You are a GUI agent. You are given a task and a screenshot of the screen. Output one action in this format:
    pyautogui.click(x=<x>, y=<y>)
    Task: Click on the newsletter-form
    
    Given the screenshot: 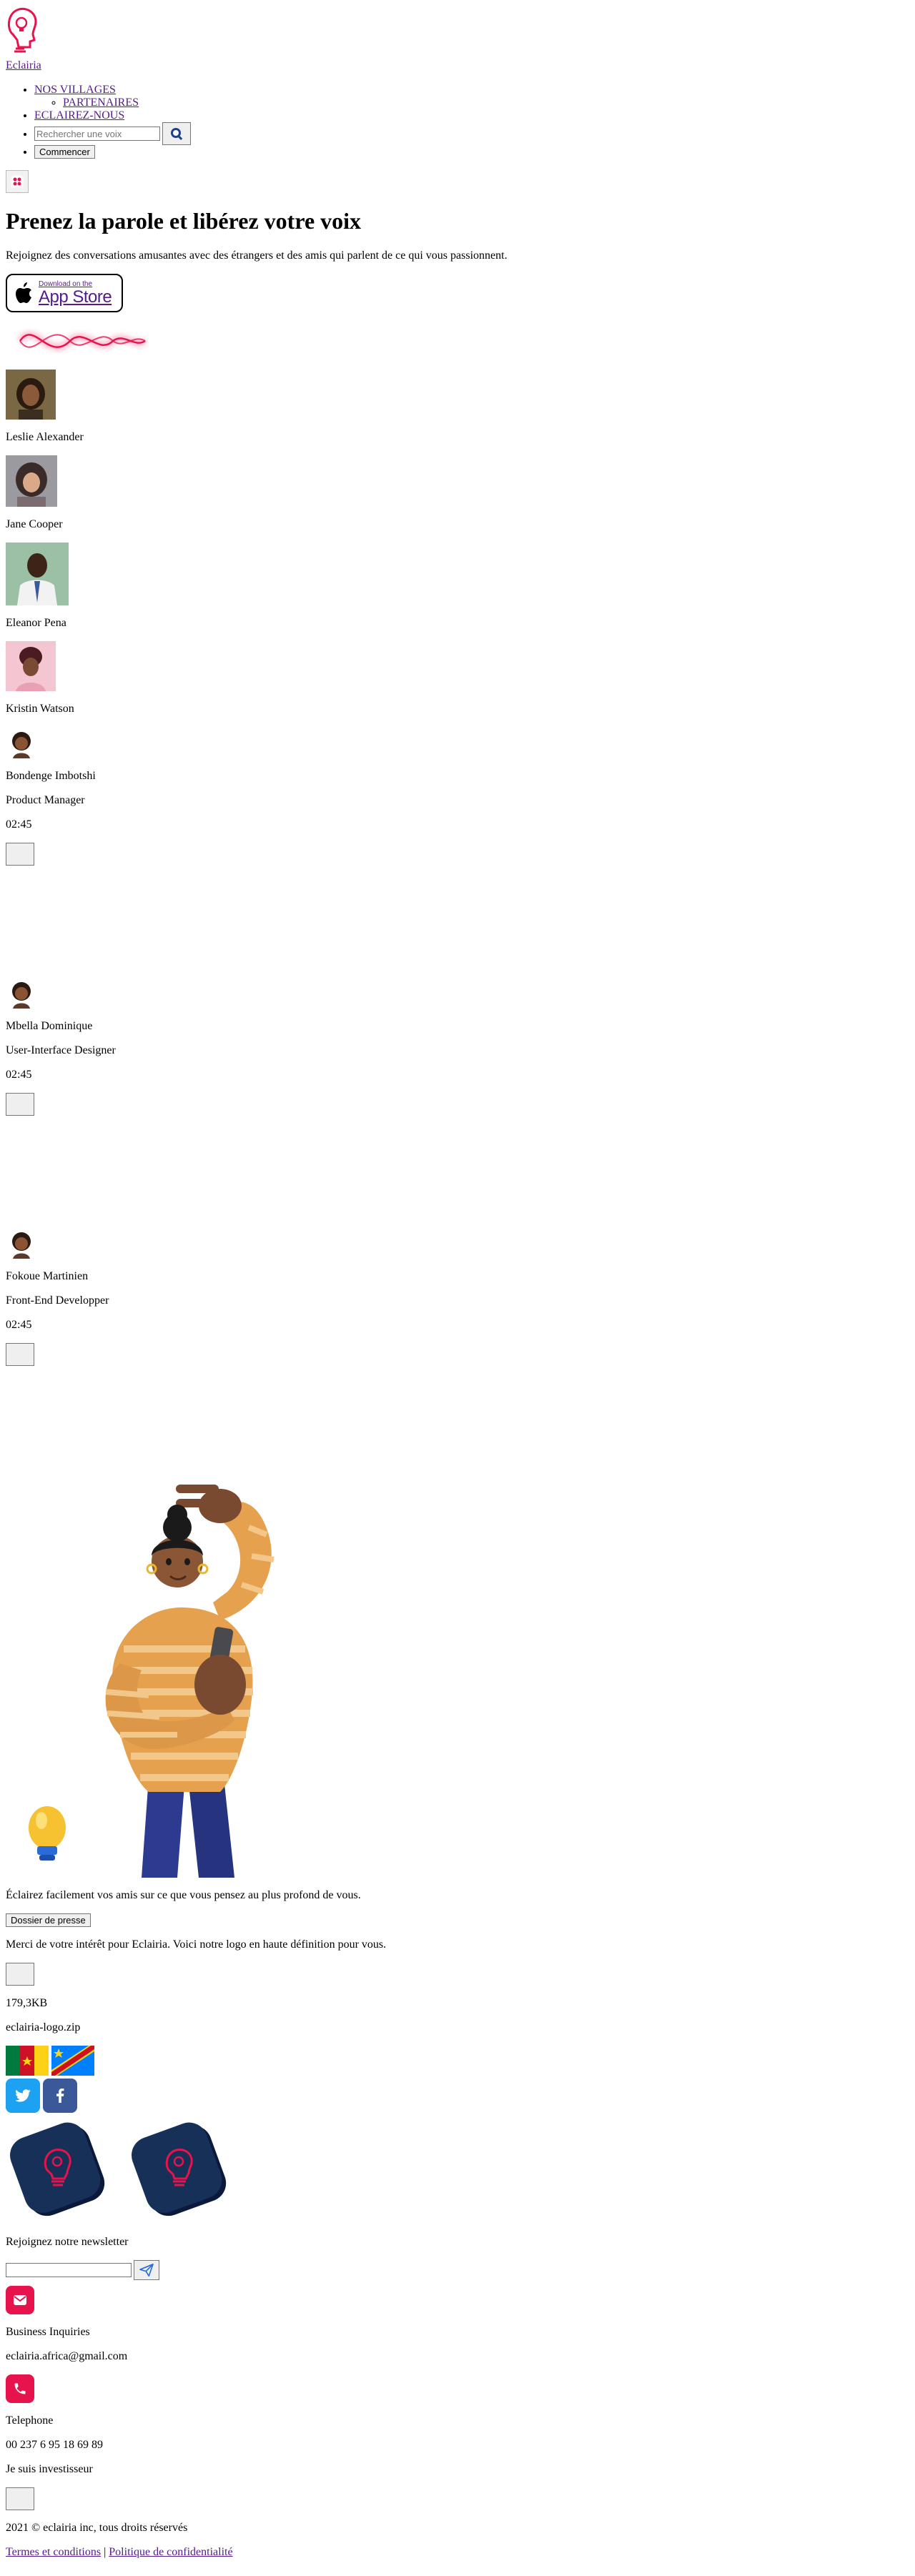 What is the action you would take?
    pyautogui.click(x=457, y=2270)
    